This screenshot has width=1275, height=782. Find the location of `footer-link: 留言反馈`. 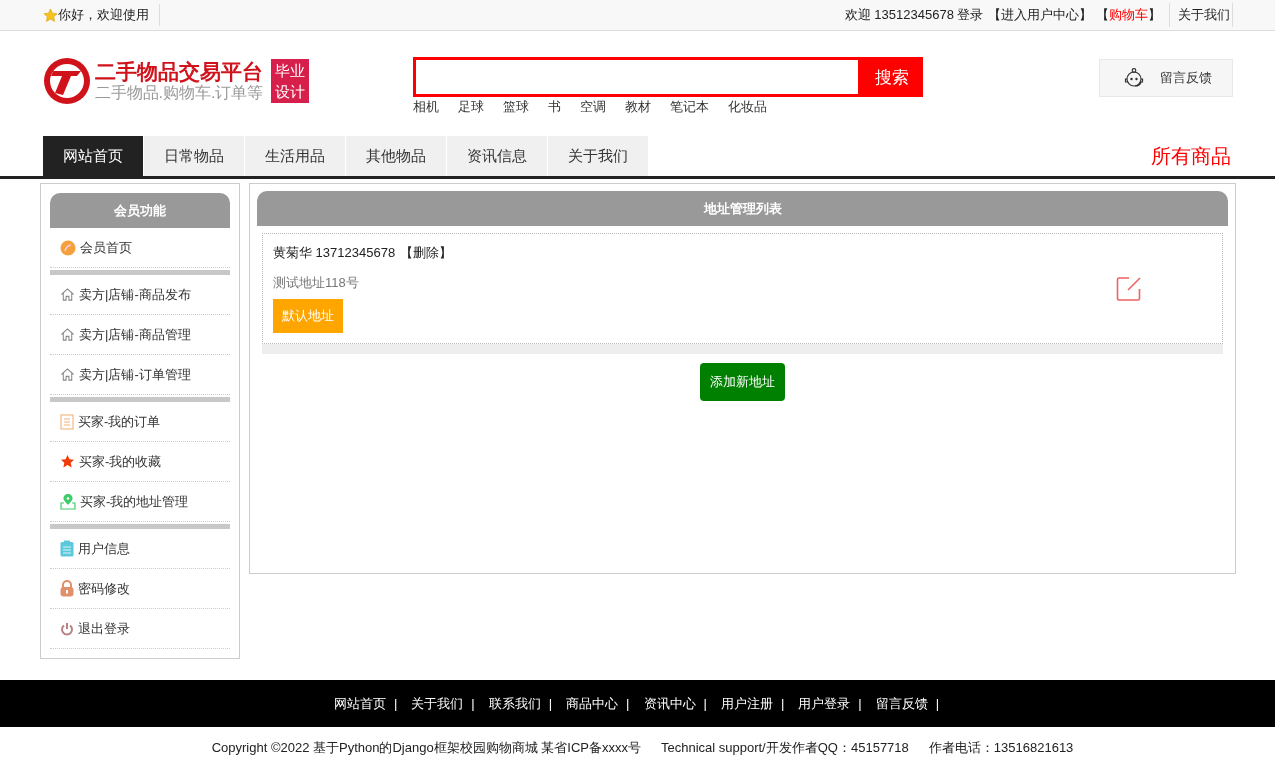

footer-link: 留言反馈 is located at coordinates (901, 703).